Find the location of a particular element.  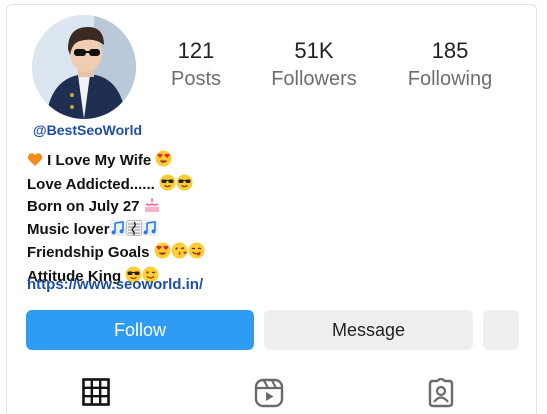

bio-line: I Love My Wife is located at coordinates (116, 162).